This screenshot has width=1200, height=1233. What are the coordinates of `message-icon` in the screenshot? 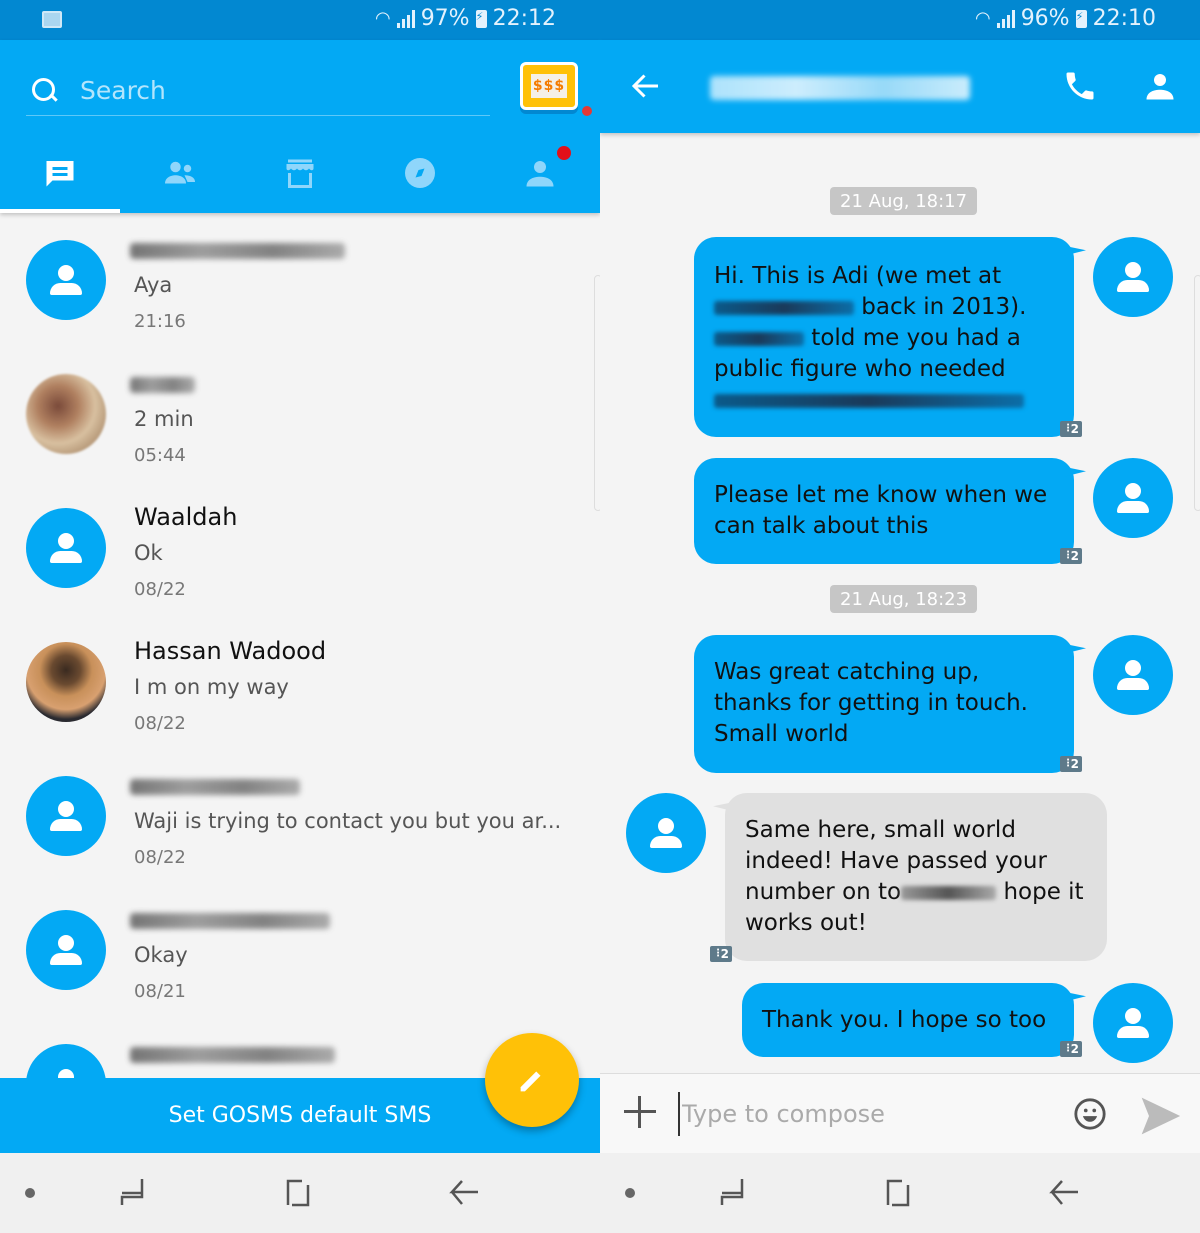 It's located at (60, 174).